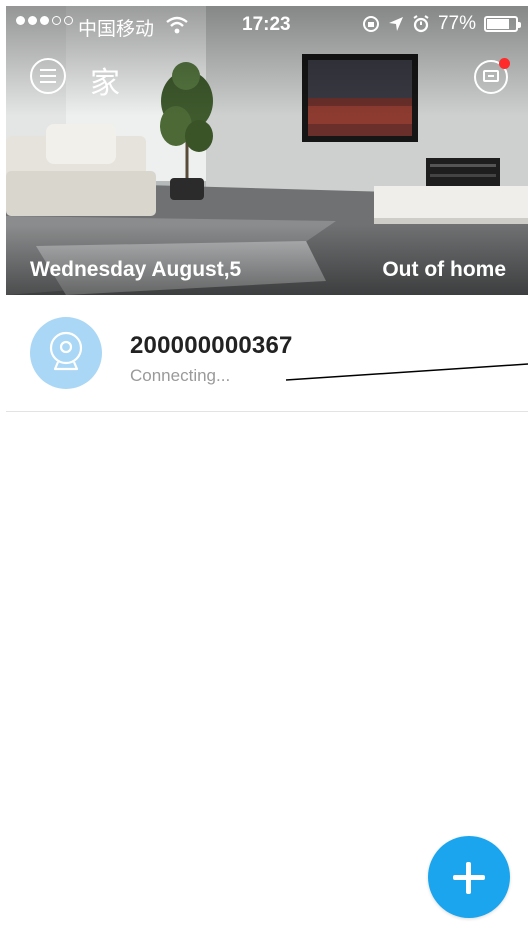  Describe the element at coordinates (444, 270) in the screenshot. I see `home-mode-toggle: Out of home` at that location.